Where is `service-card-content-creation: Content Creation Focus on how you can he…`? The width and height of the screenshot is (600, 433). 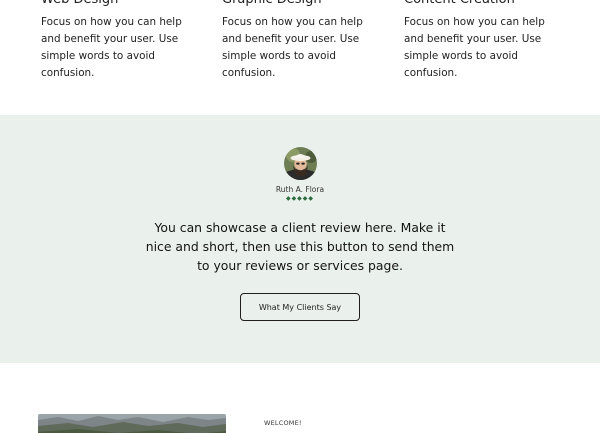 service-card-content-creation: Content Creation Focus on how you can he… is located at coordinates (484, 41).